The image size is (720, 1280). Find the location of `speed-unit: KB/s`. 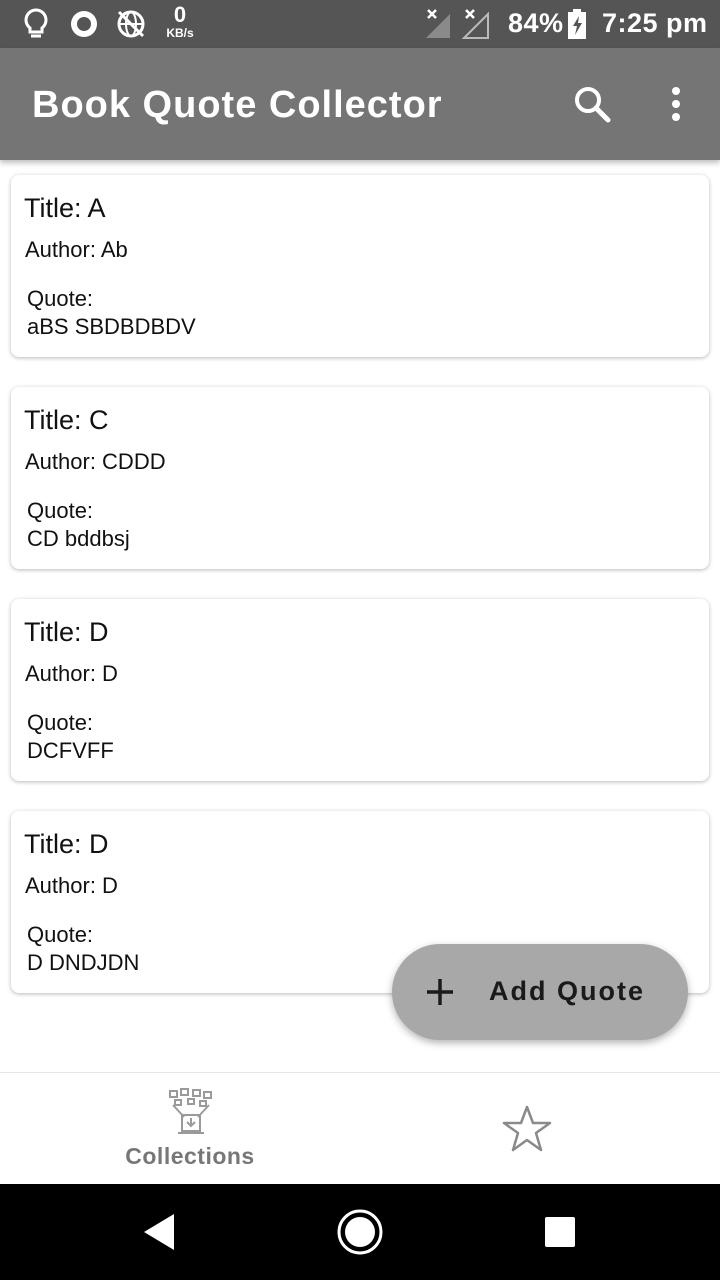

speed-unit: KB/s is located at coordinates (180, 33).